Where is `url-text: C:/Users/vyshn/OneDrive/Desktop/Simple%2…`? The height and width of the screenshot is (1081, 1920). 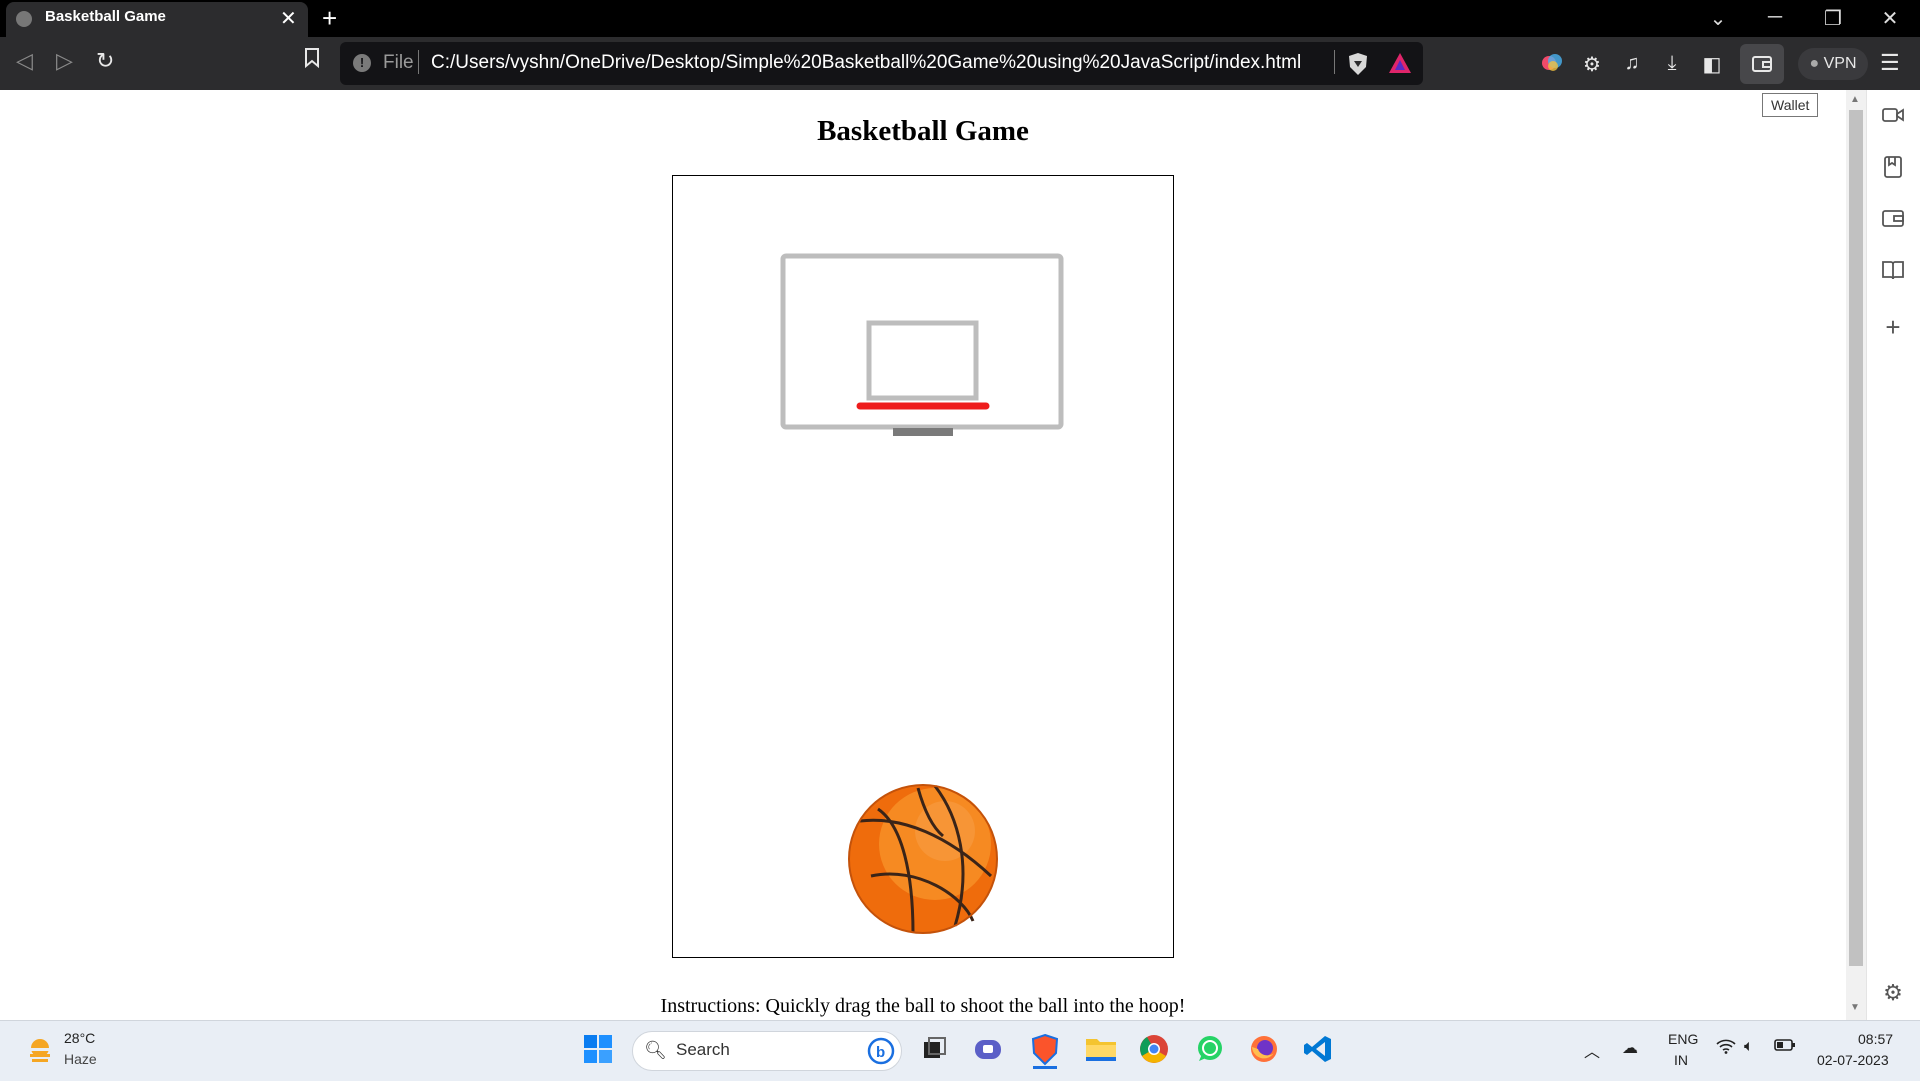 url-text: C:/Users/vyshn/OneDrive/Desktop/Simple%2… is located at coordinates (866, 63).